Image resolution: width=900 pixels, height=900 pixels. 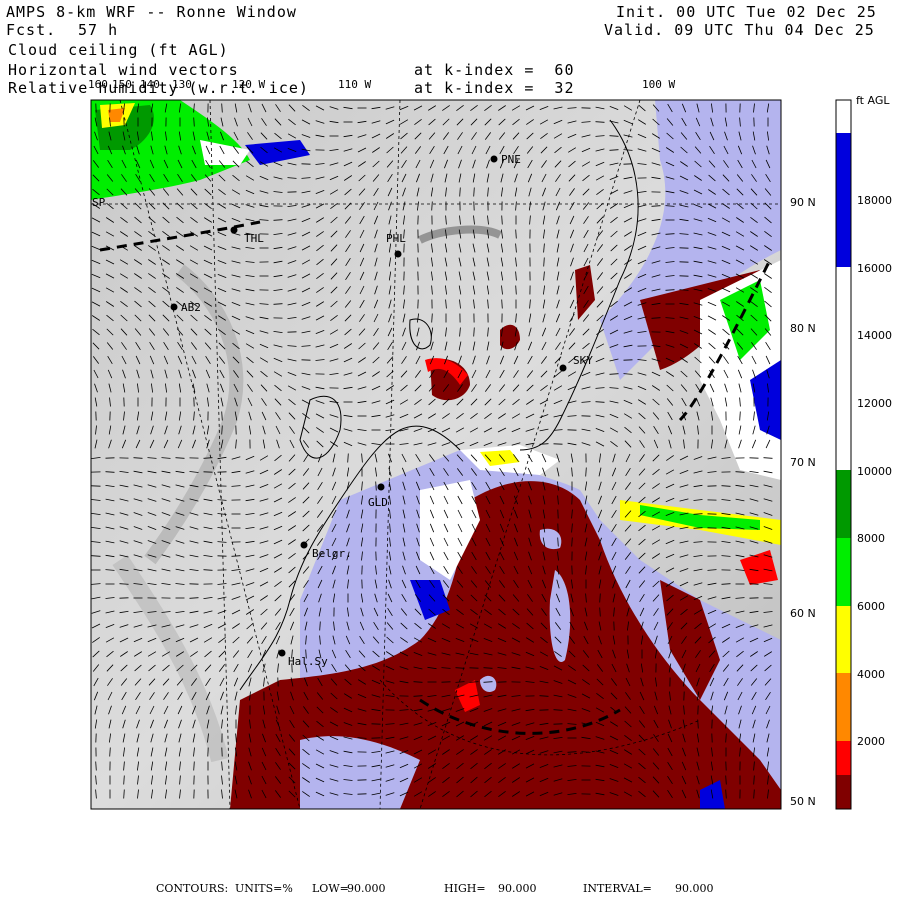 What do you see at coordinates (874, 403) in the screenshot?
I see `colorbar-tick: 12000` at bounding box center [874, 403].